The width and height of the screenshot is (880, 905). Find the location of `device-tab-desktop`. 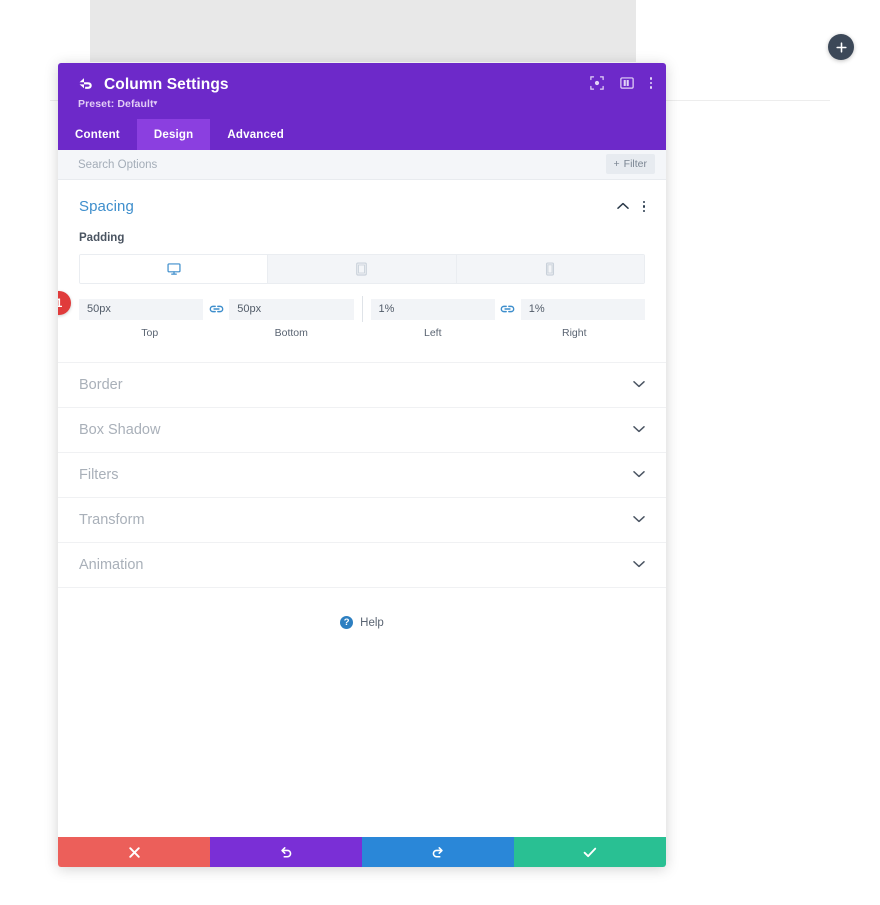

device-tab-desktop is located at coordinates (174, 269).